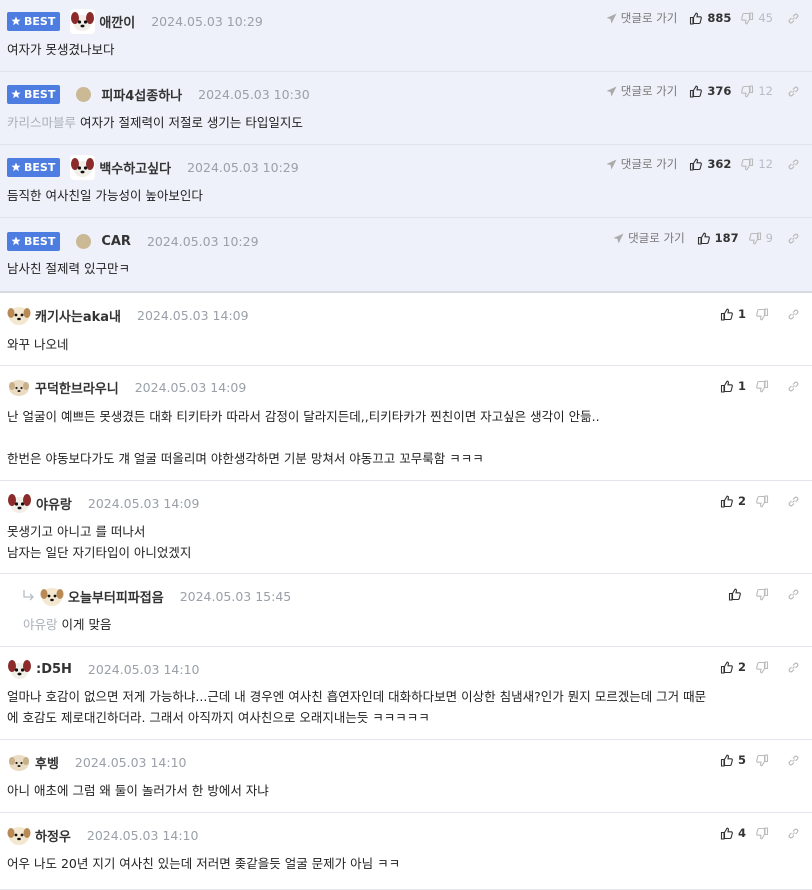  I want to click on downvote-button: 45, so click(757, 18).